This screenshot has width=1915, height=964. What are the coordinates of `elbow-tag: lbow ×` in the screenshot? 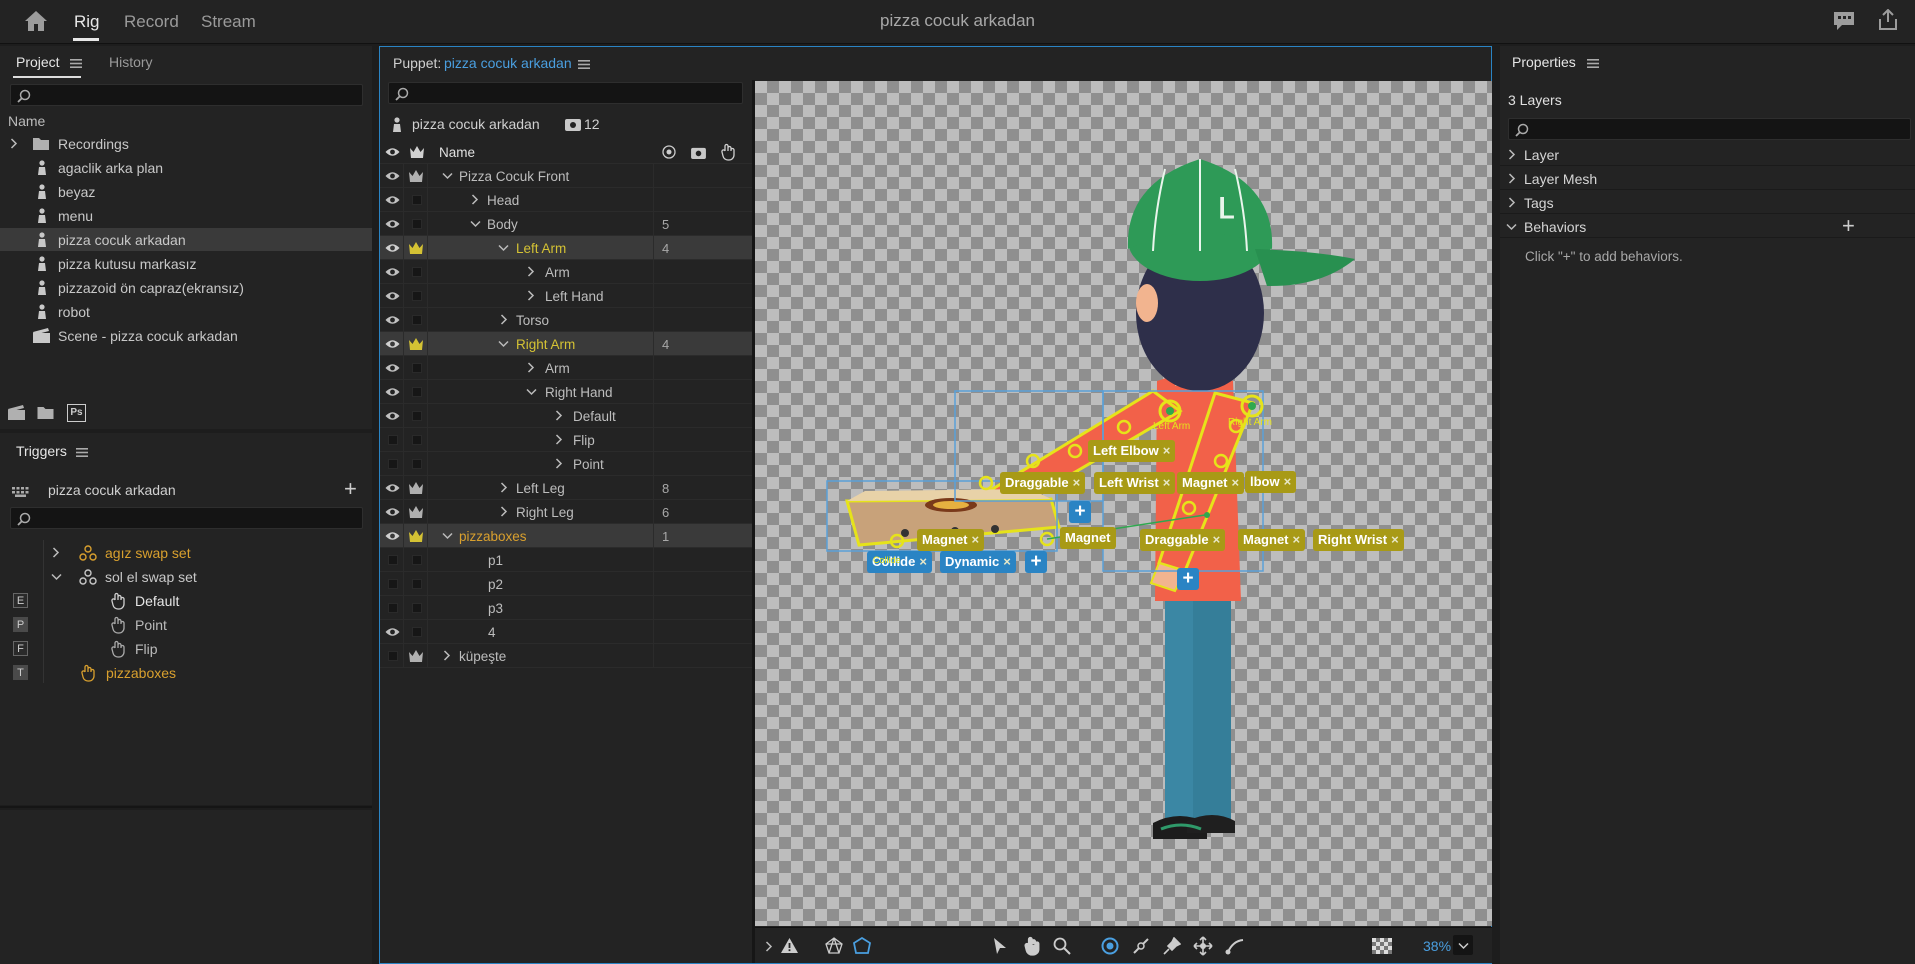 It's located at (1271, 482).